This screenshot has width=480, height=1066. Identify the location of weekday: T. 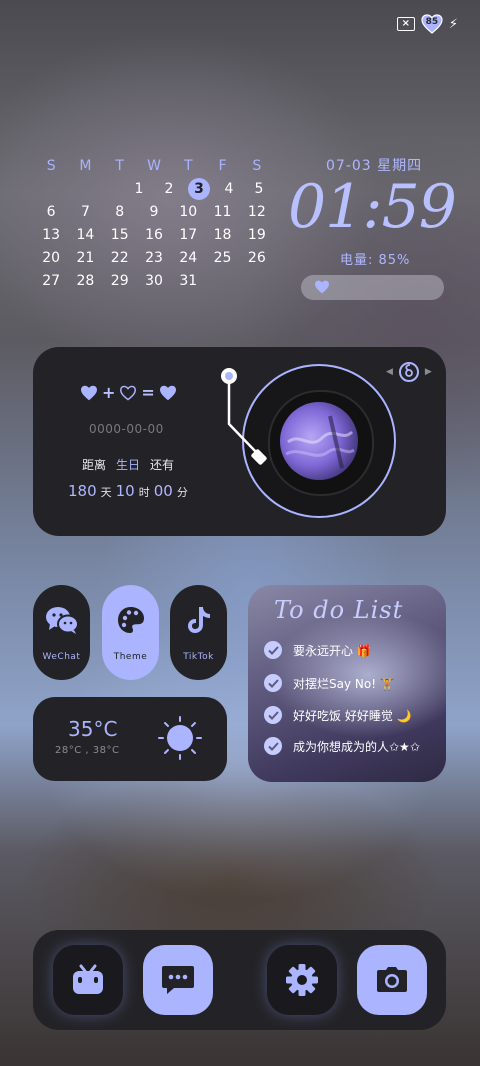
(119, 165).